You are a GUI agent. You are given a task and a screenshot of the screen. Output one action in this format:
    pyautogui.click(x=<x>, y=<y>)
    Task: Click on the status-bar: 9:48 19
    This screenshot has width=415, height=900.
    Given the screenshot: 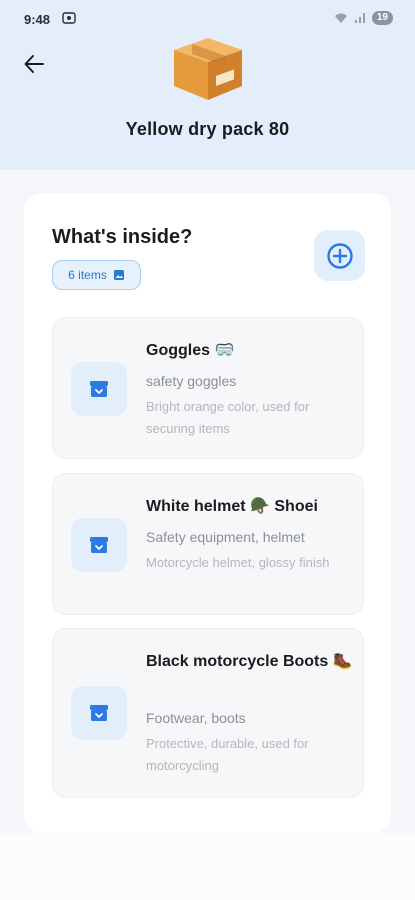 What is the action you would take?
    pyautogui.click(x=207, y=20)
    